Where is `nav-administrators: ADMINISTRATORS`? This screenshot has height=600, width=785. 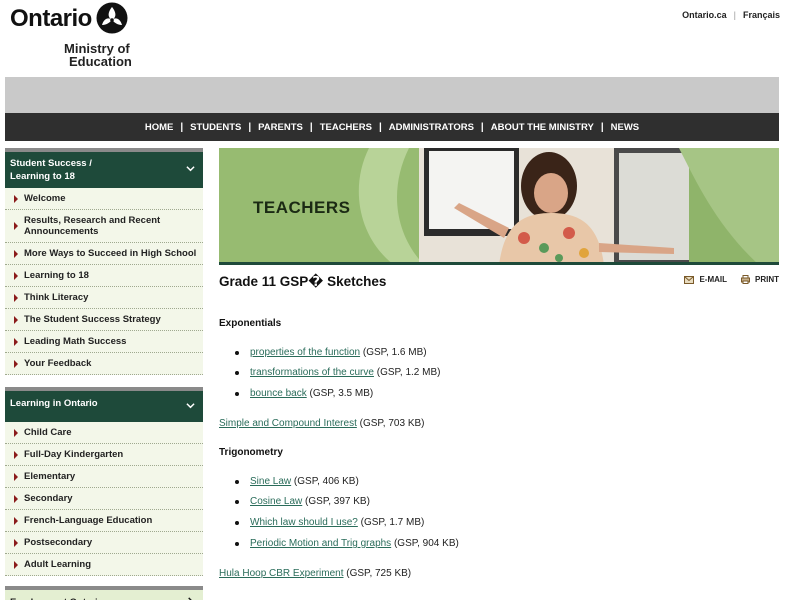 nav-administrators: ADMINISTRATORS is located at coordinates (431, 127).